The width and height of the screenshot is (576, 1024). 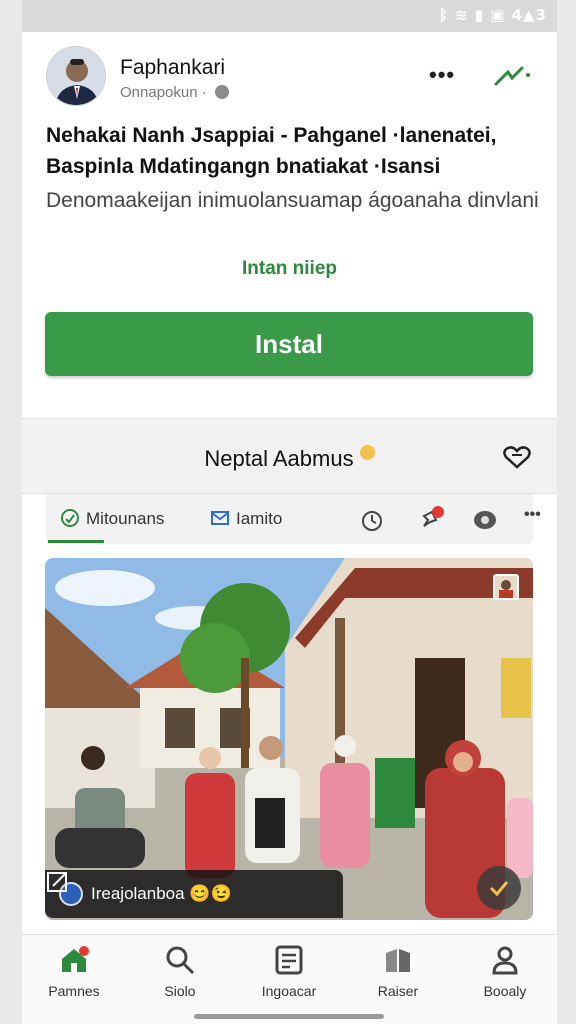 I want to click on thumbnail-icon, so click(x=506, y=587).